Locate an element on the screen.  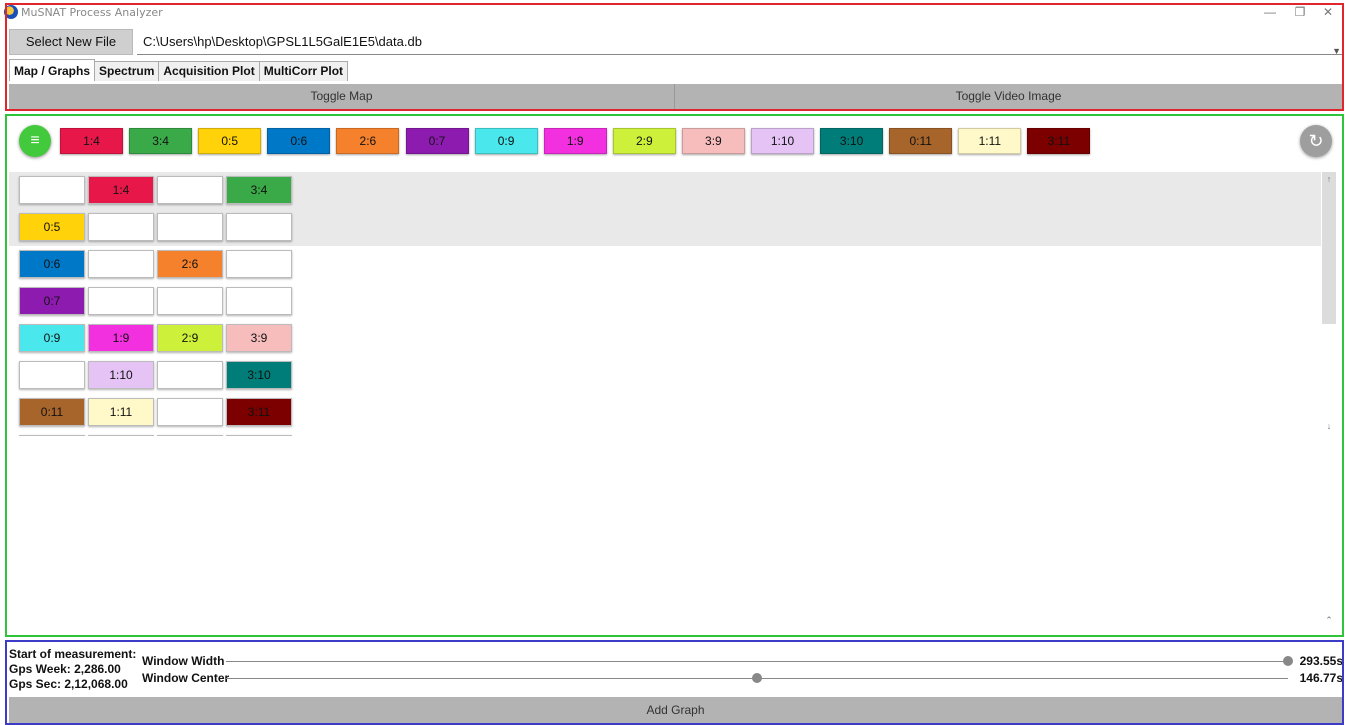
grid-row: 0:5 is located at coordinates (665, 227).